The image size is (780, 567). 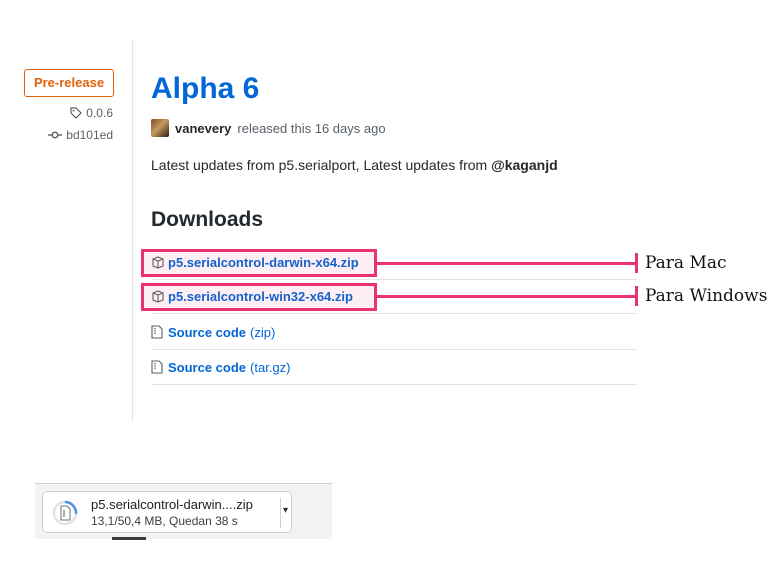 What do you see at coordinates (524, 165) in the screenshot?
I see `mention-link: @kaganjd` at bounding box center [524, 165].